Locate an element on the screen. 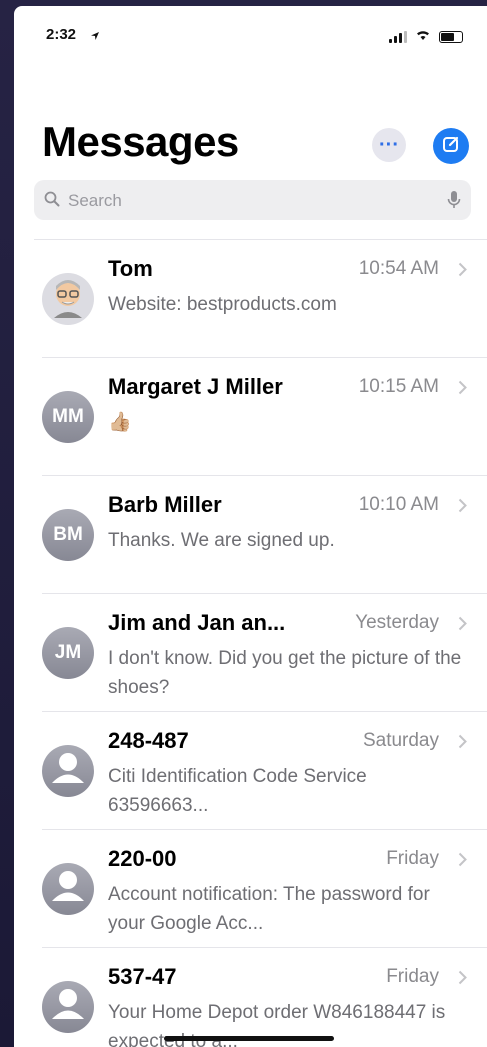 The height and width of the screenshot is (1047, 487). message-time: 10:15 AM is located at coordinates (398, 386).